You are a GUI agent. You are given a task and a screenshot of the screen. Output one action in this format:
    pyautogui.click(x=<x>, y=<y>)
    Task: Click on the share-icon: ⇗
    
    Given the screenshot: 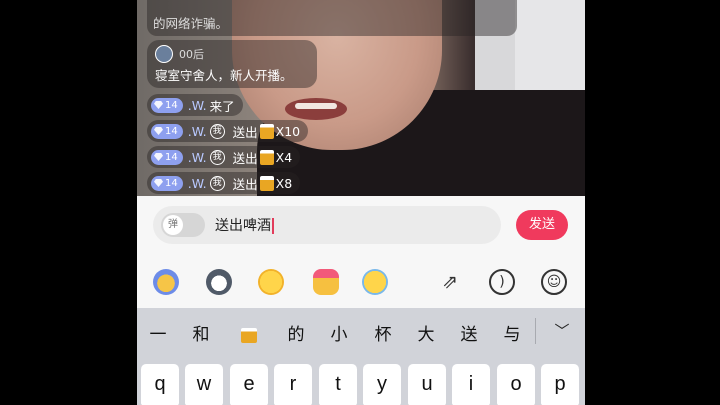 What is the action you would take?
    pyautogui.click(x=450, y=282)
    